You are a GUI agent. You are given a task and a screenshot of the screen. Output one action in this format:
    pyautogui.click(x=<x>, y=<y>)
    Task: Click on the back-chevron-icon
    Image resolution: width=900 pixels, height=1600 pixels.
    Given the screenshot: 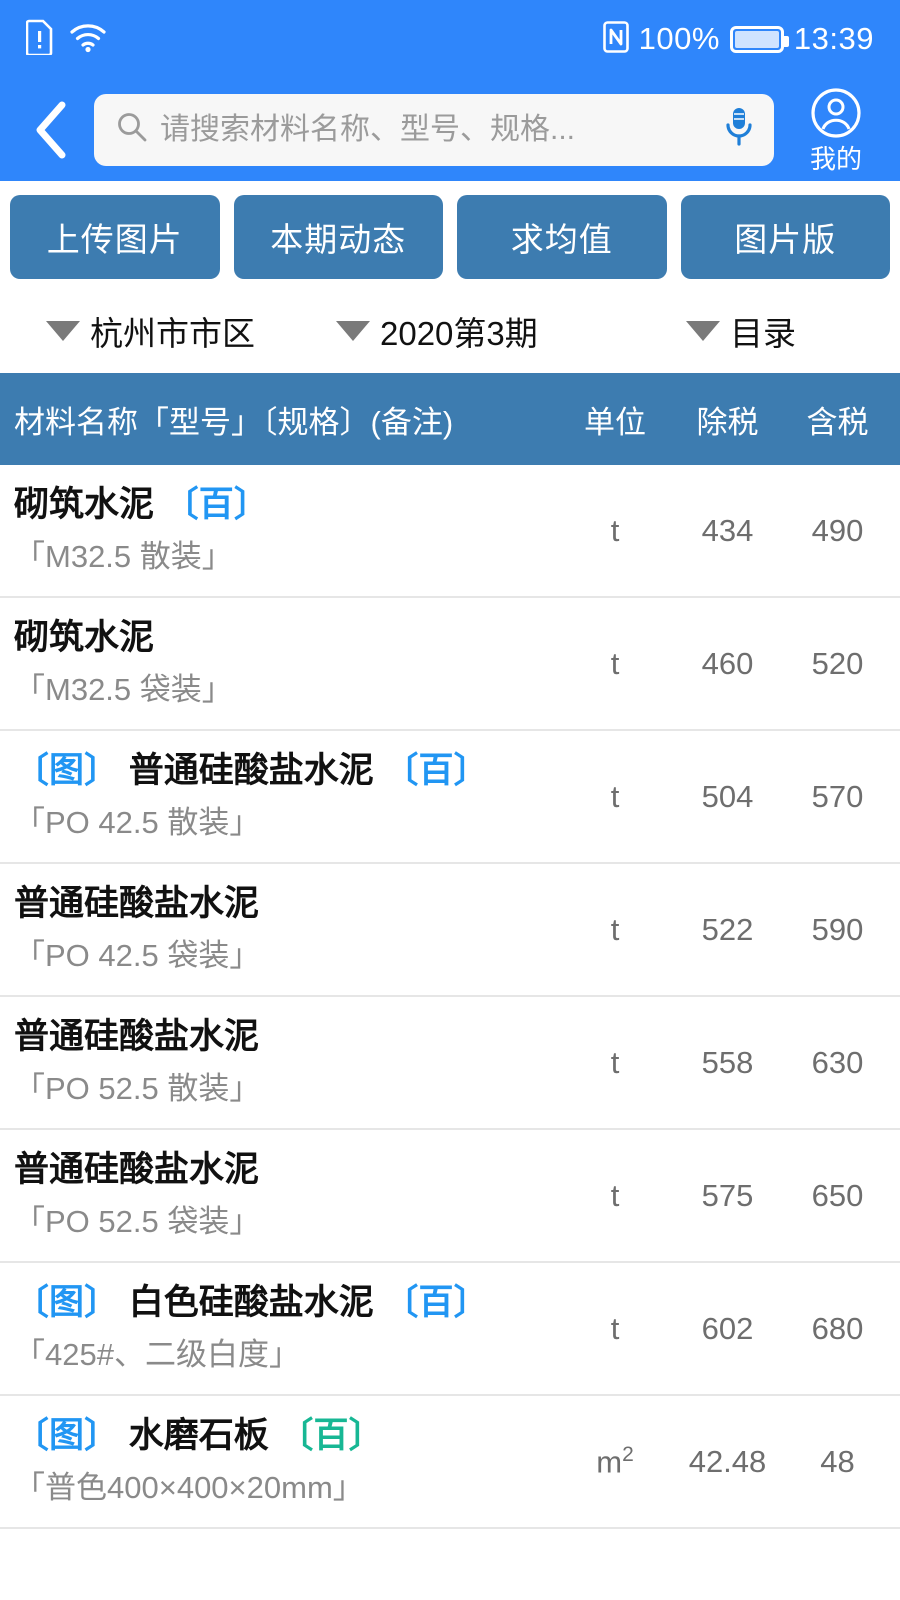 What is the action you would take?
    pyautogui.click(x=53, y=130)
    